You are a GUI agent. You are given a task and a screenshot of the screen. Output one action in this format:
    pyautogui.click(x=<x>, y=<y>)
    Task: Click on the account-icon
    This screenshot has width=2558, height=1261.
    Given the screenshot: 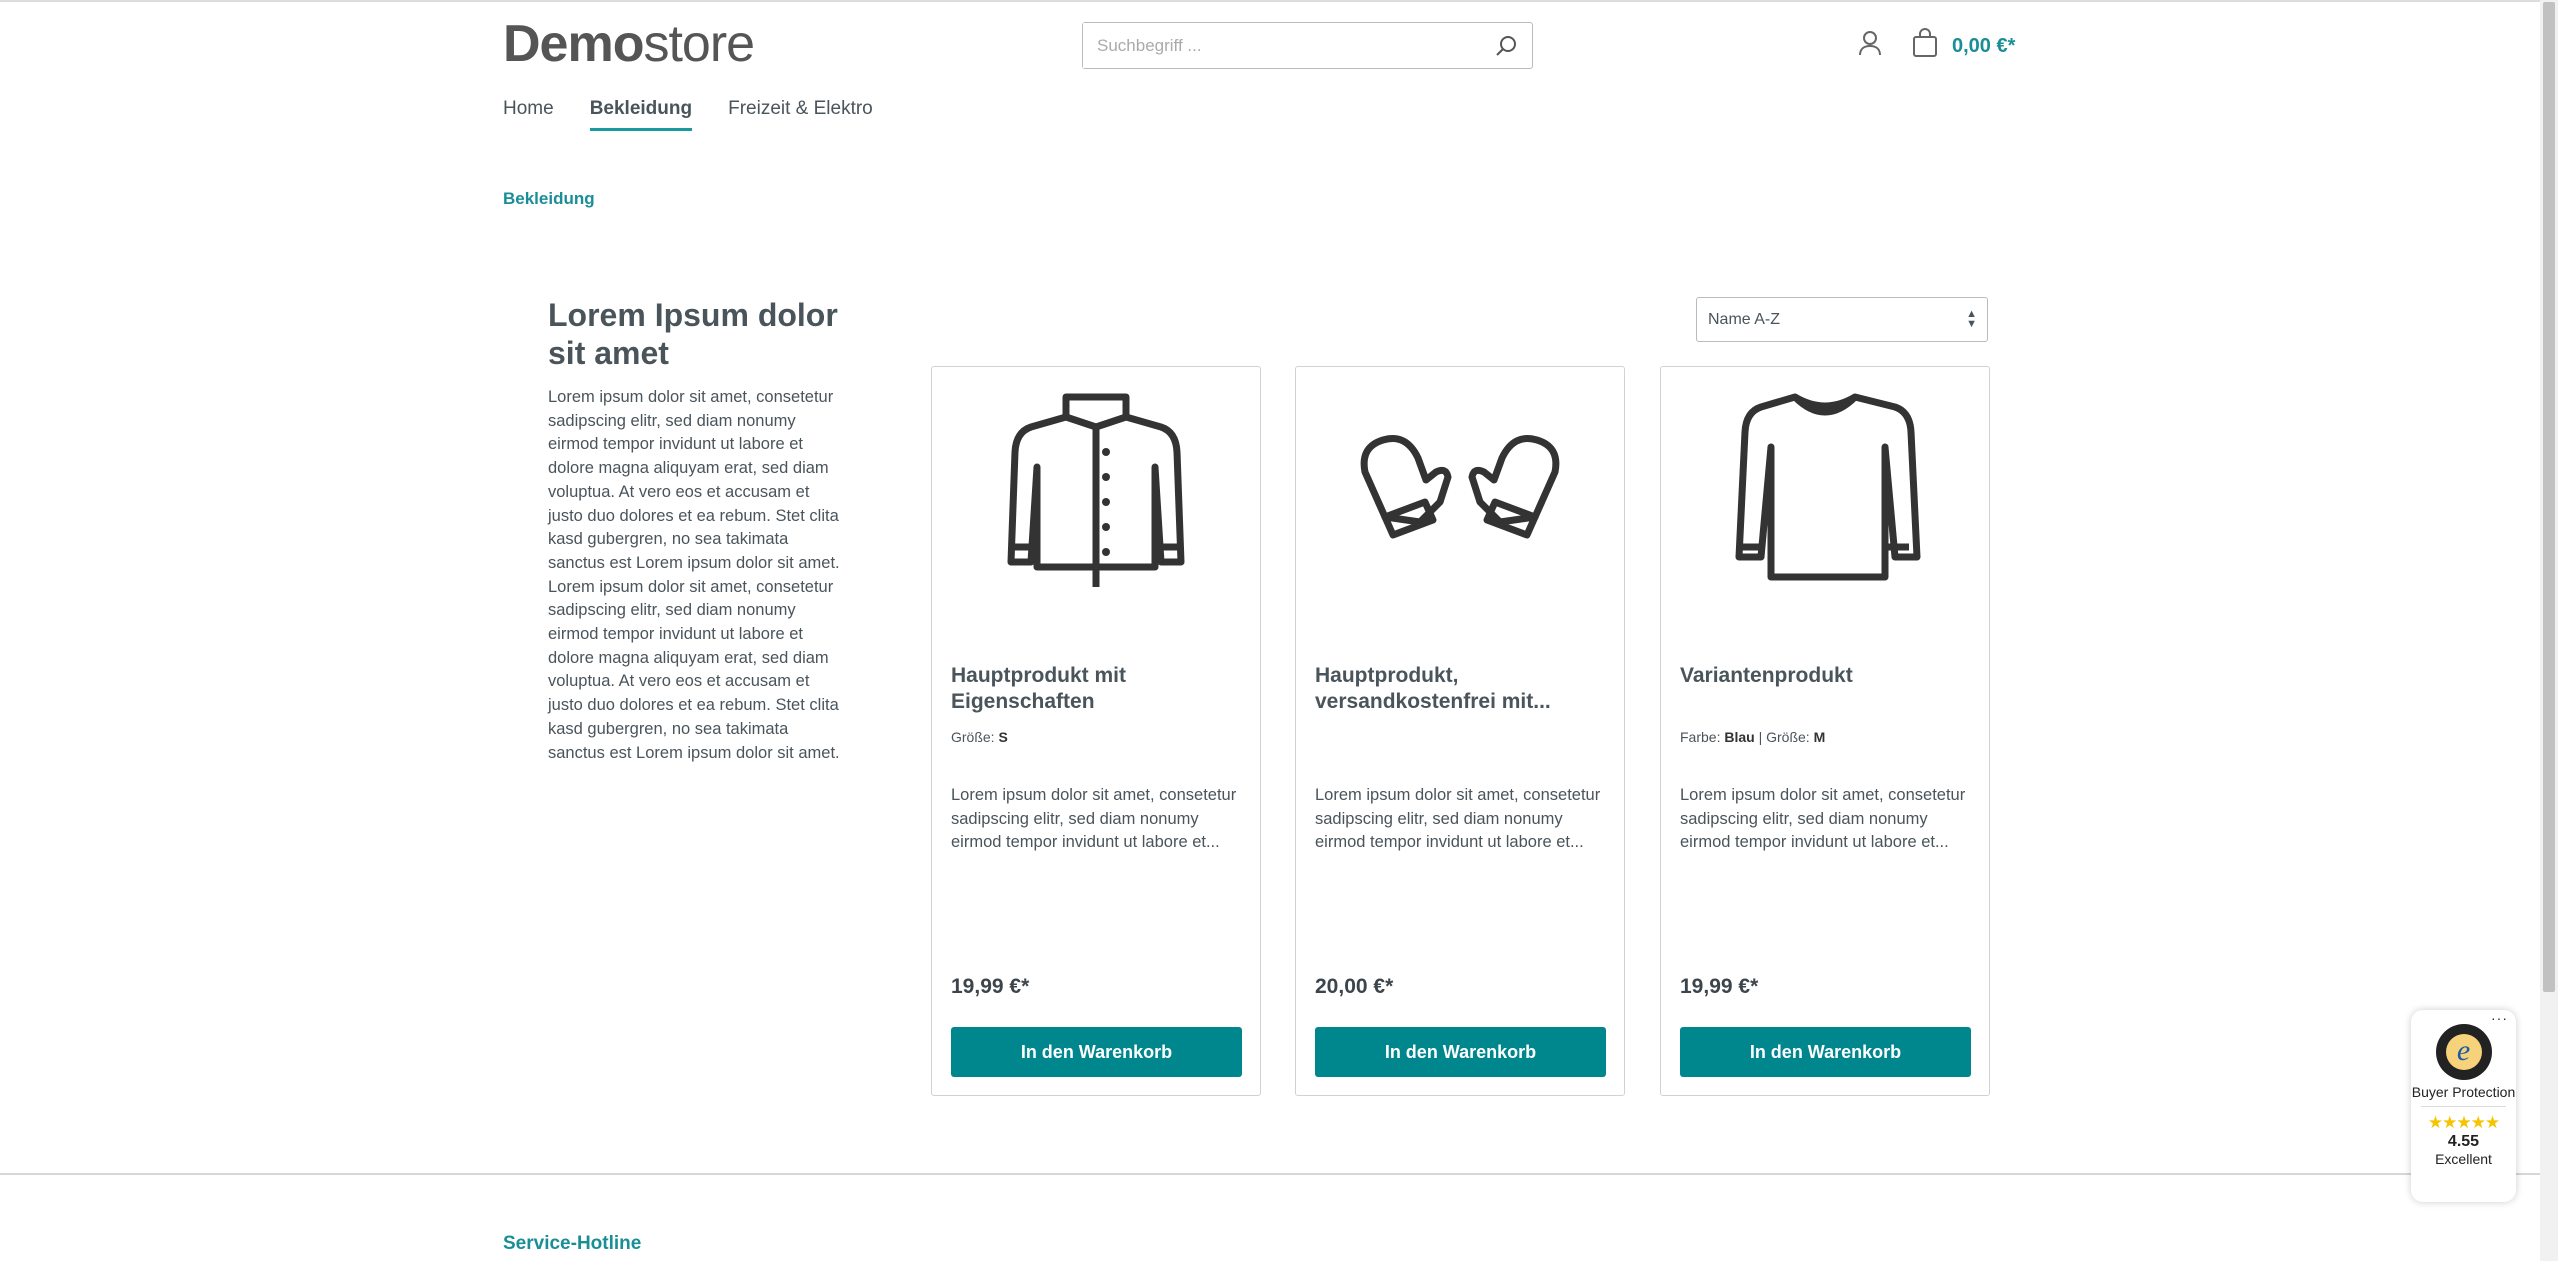 What is the action you would take?
    pyautogui.click(x=1870, y=45)
    